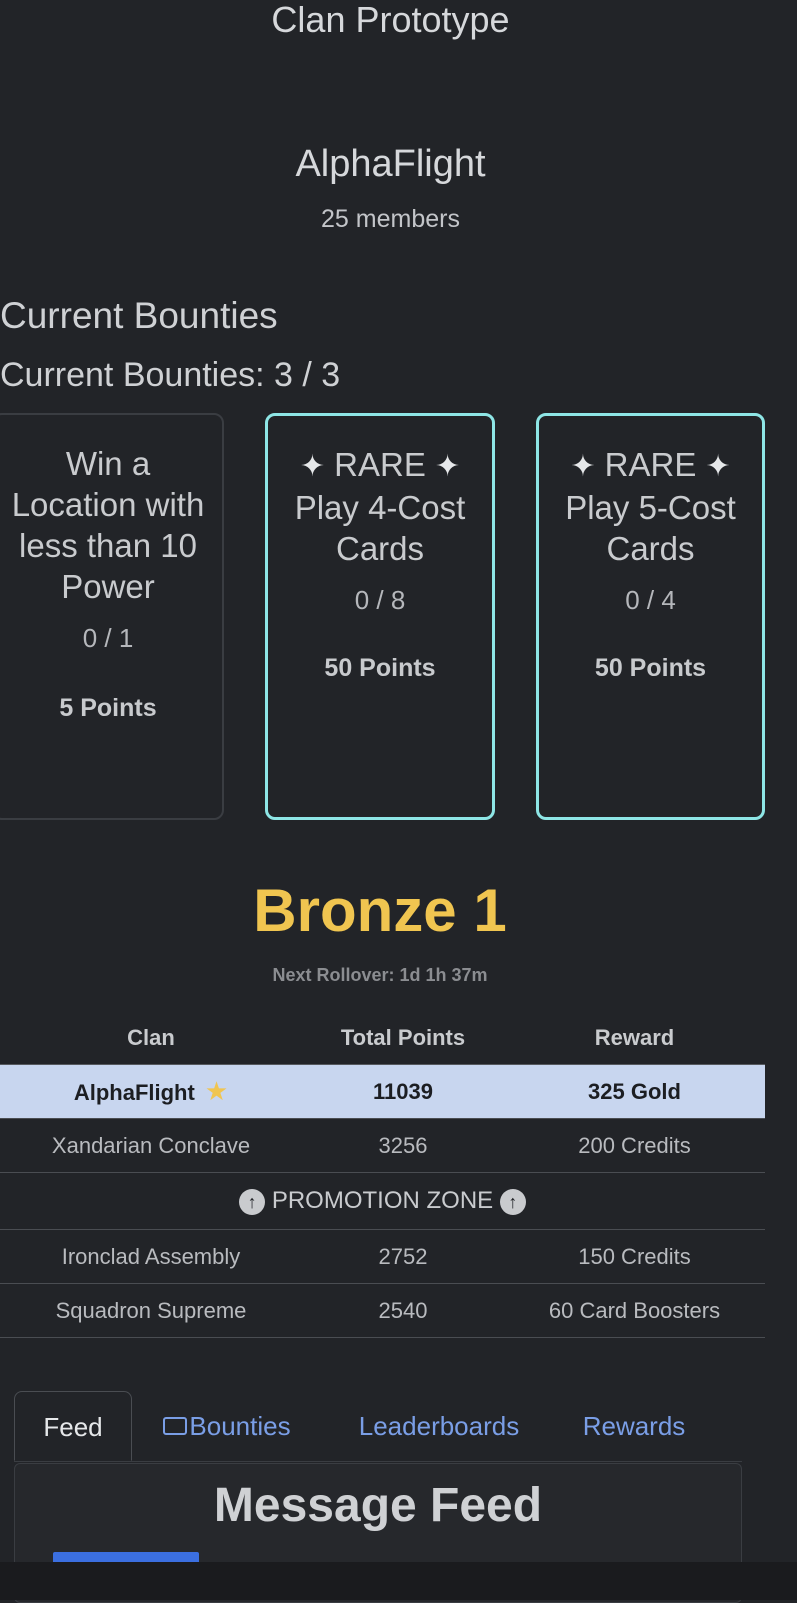 The image size is (797, 1603). What do you see at coordinates (380, 975) in the screenshot?
I see `rollover-timer: Next Rollover: 1d 1h 37m` at bounding box center [380, 975].